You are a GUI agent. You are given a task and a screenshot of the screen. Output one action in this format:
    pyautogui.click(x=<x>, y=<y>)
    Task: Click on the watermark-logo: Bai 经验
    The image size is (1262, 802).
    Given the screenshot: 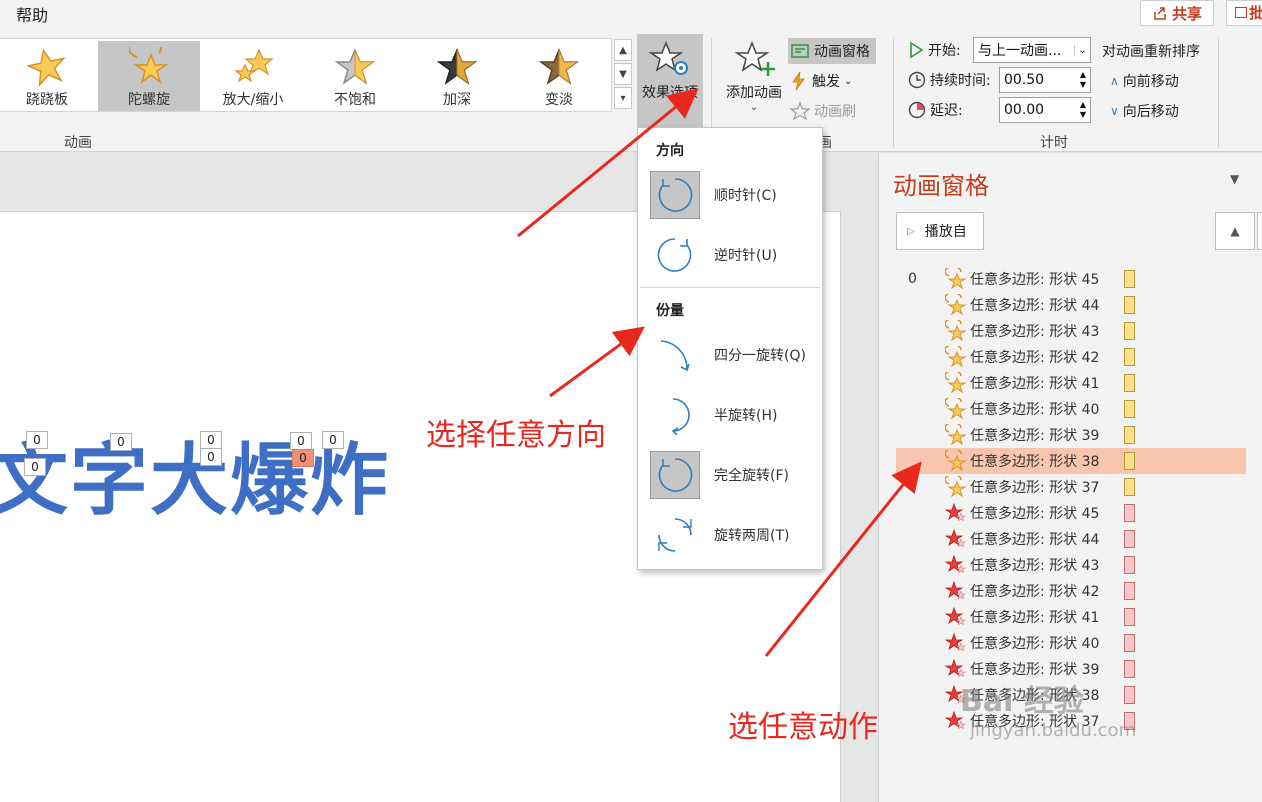 What is the action you would take?
    pyautogui.click(x=1022, y=701)
    